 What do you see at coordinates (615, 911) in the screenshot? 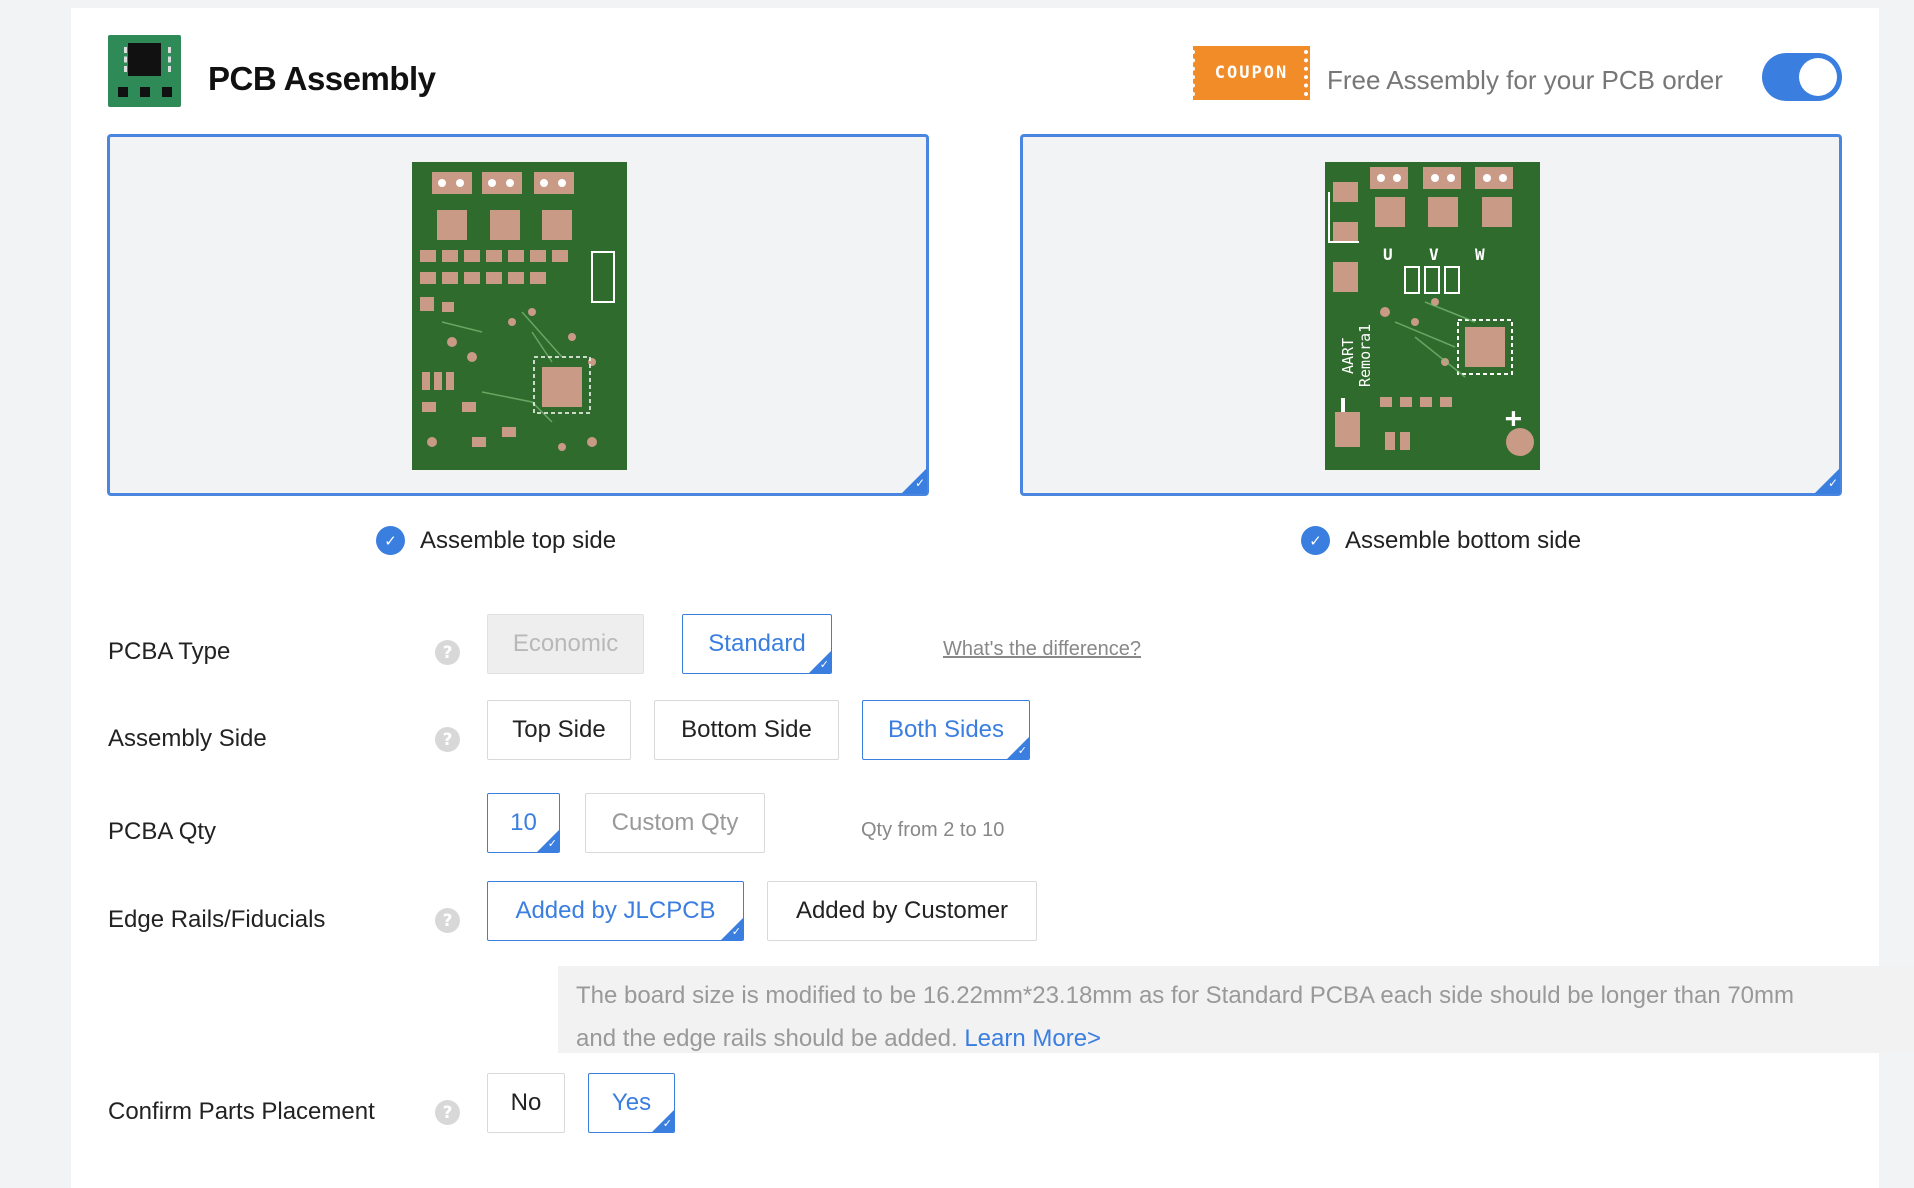
I see `option-added-by-jlcpcb: Added by JLCPCB` at bounding box center [615, 911].